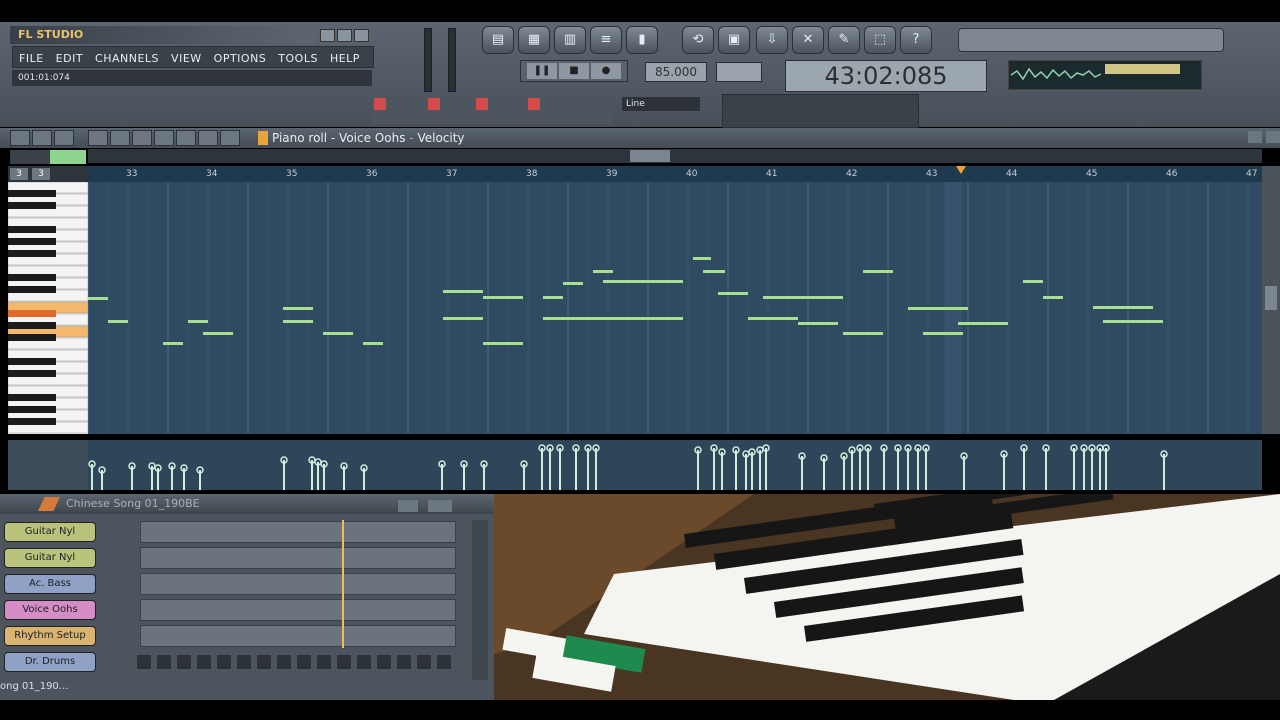 This screenshot has height=720, width=1280. What do you see at coordinates (1142, 69) in the screenshot?
I see `cpu-meter` at bounding box center [1142, 69].